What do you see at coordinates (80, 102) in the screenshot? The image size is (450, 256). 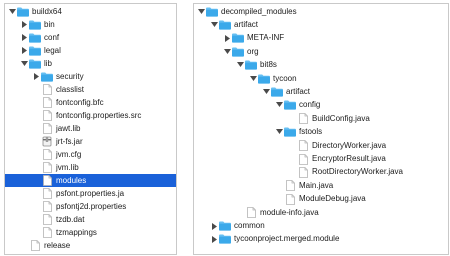 I see `tree-item-label: fontconfig.bfc` at bounding box center [80, 102].